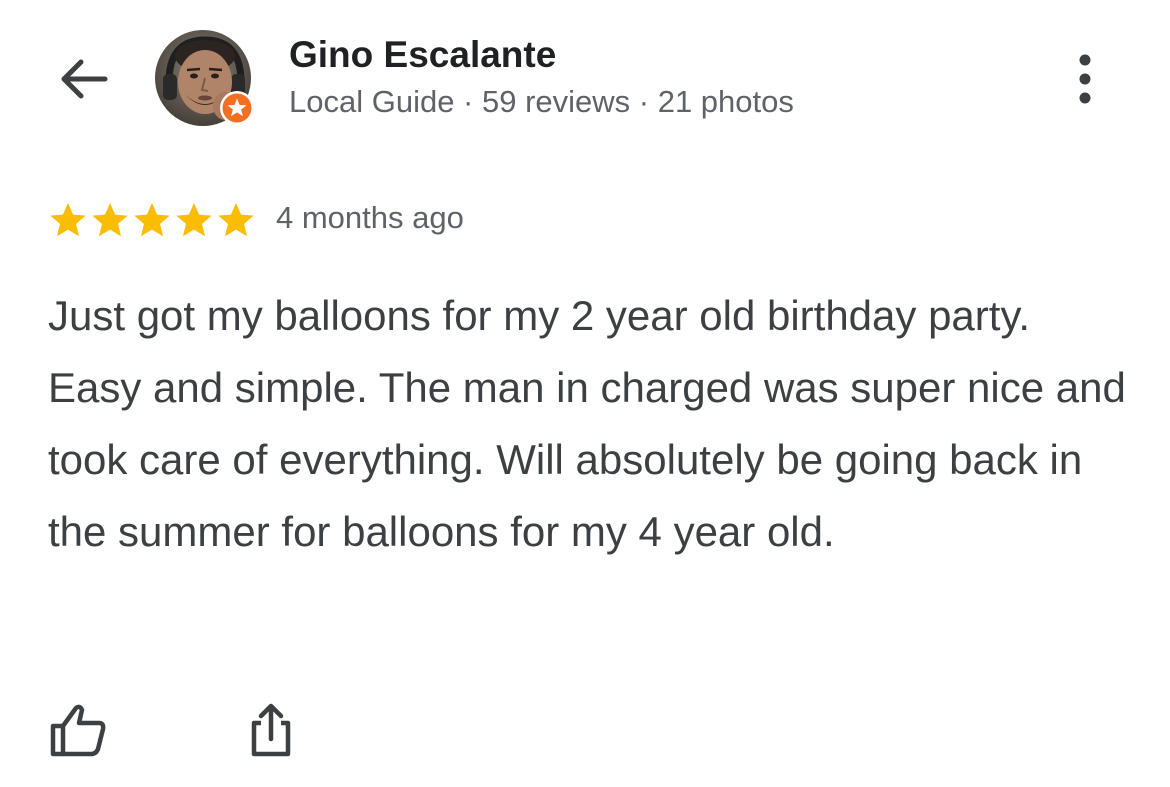 Image resolution: width=1170 pixels, height=787 pixels. Describe the element at coordinates (422, 55) in the screenshot. I see `reviewer-name: Gino Escalante` at that location.